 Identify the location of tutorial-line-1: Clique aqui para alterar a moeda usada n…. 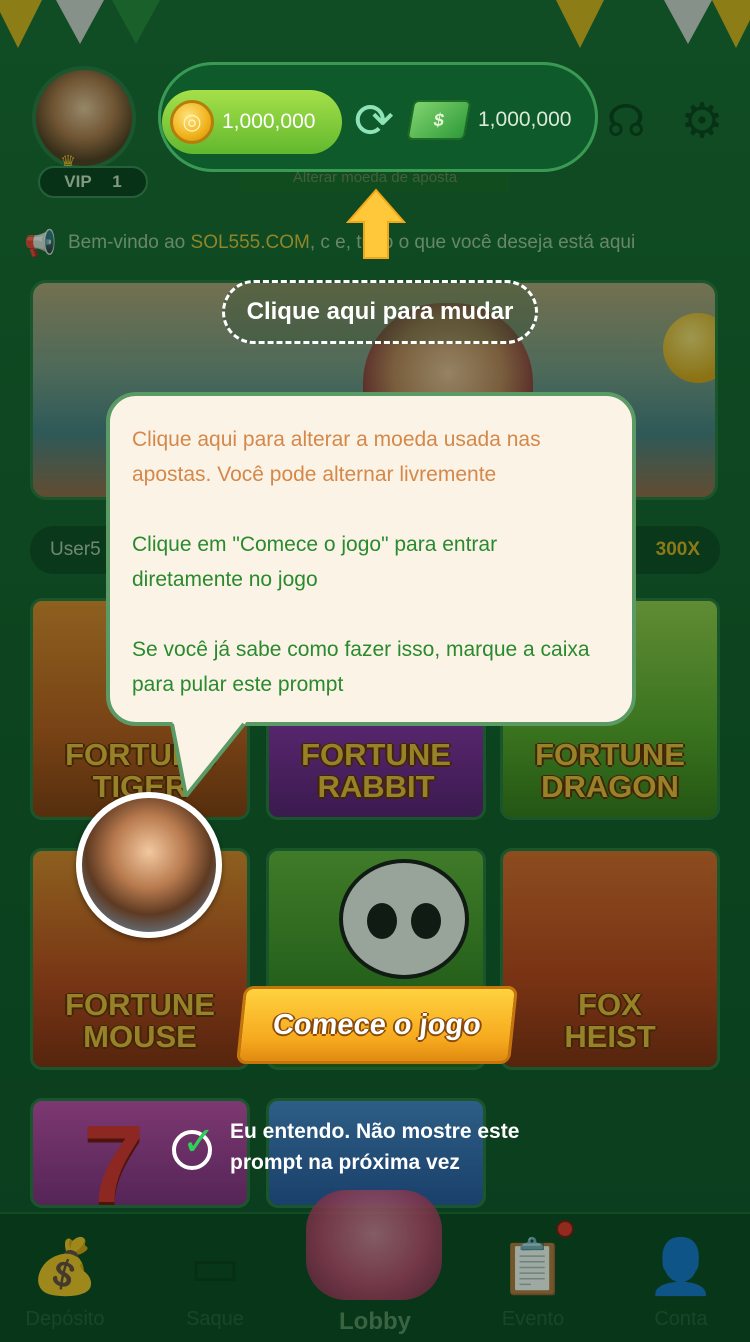
(336, 457).